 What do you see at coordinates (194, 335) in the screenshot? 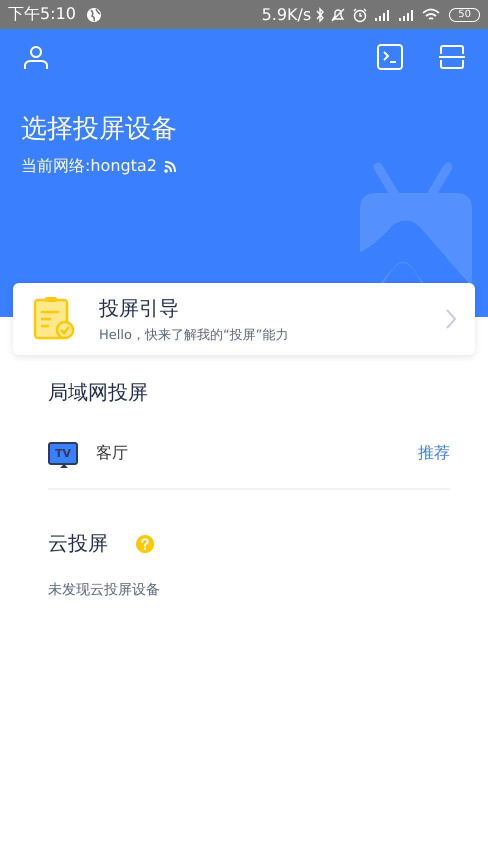
I see `guide-subtitle: Hello，快来了解我的“投屏”能力` at bounding box center [194, 335].